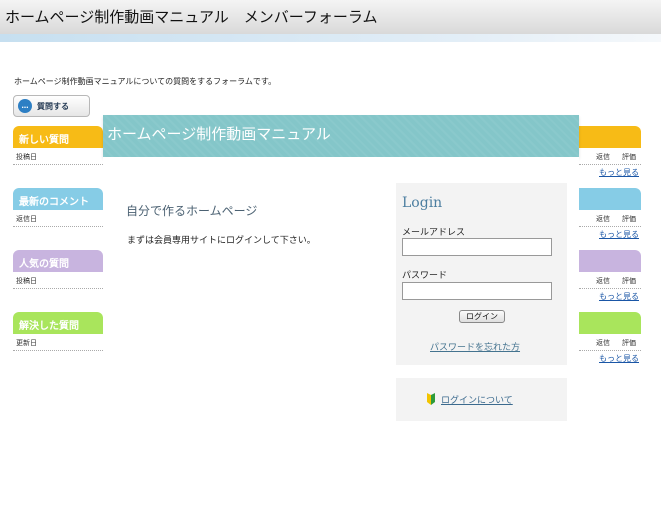 The width and height of the screenshot is (661, 532). I want to click on new-questions-reply-column: 返信, so click(603, 157).